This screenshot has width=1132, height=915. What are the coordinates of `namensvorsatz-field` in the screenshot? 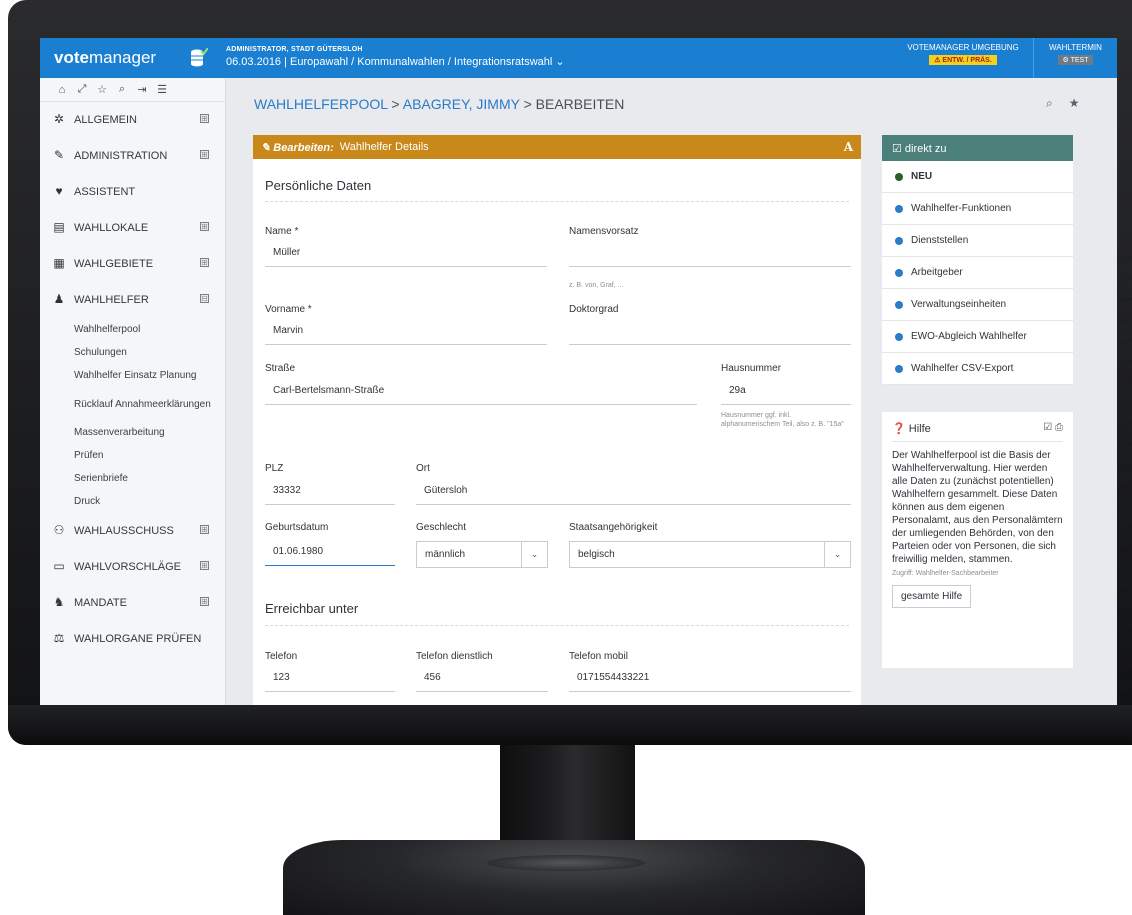 It's located at (710, 255).